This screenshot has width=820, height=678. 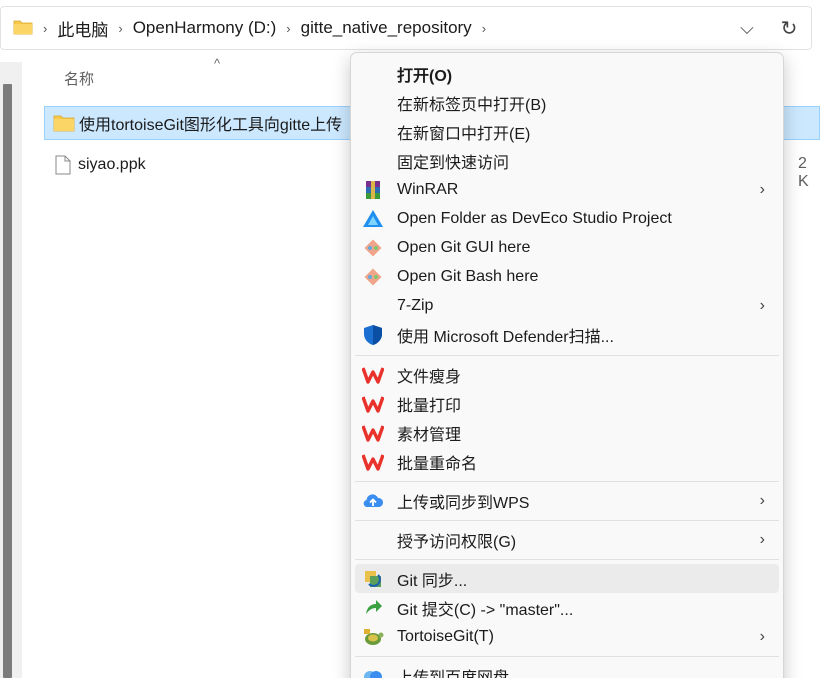 I want to click on menu-item-label: 打开(O), so click(x=425, y=76).